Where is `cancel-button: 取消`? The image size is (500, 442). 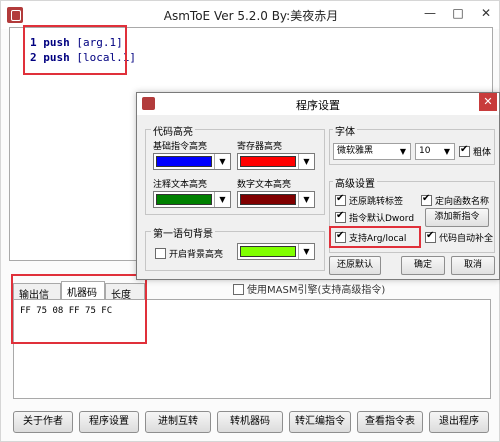
cancel-button: 取消 is located at coordinates (473, 265).